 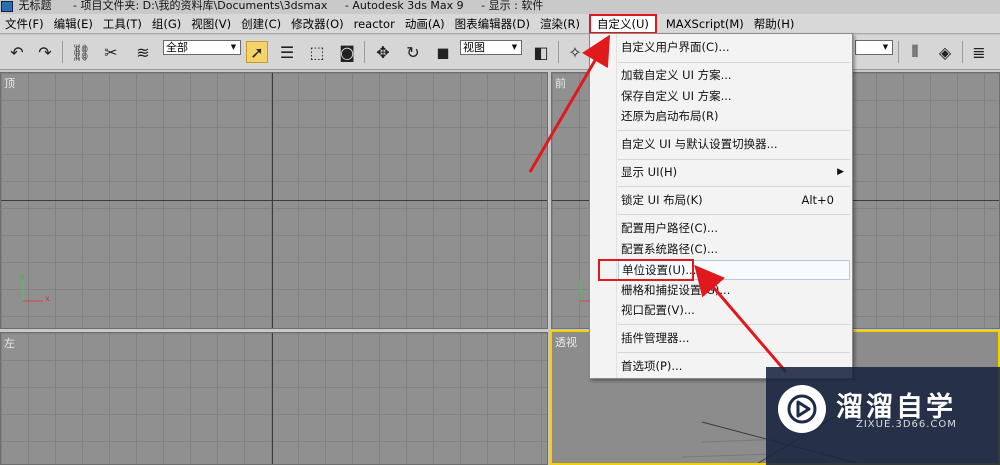 What do you see at coordinates (177, 47) in the screenshot?
I see `selection-filter-value: 全部` at bounding box center [177, 47].